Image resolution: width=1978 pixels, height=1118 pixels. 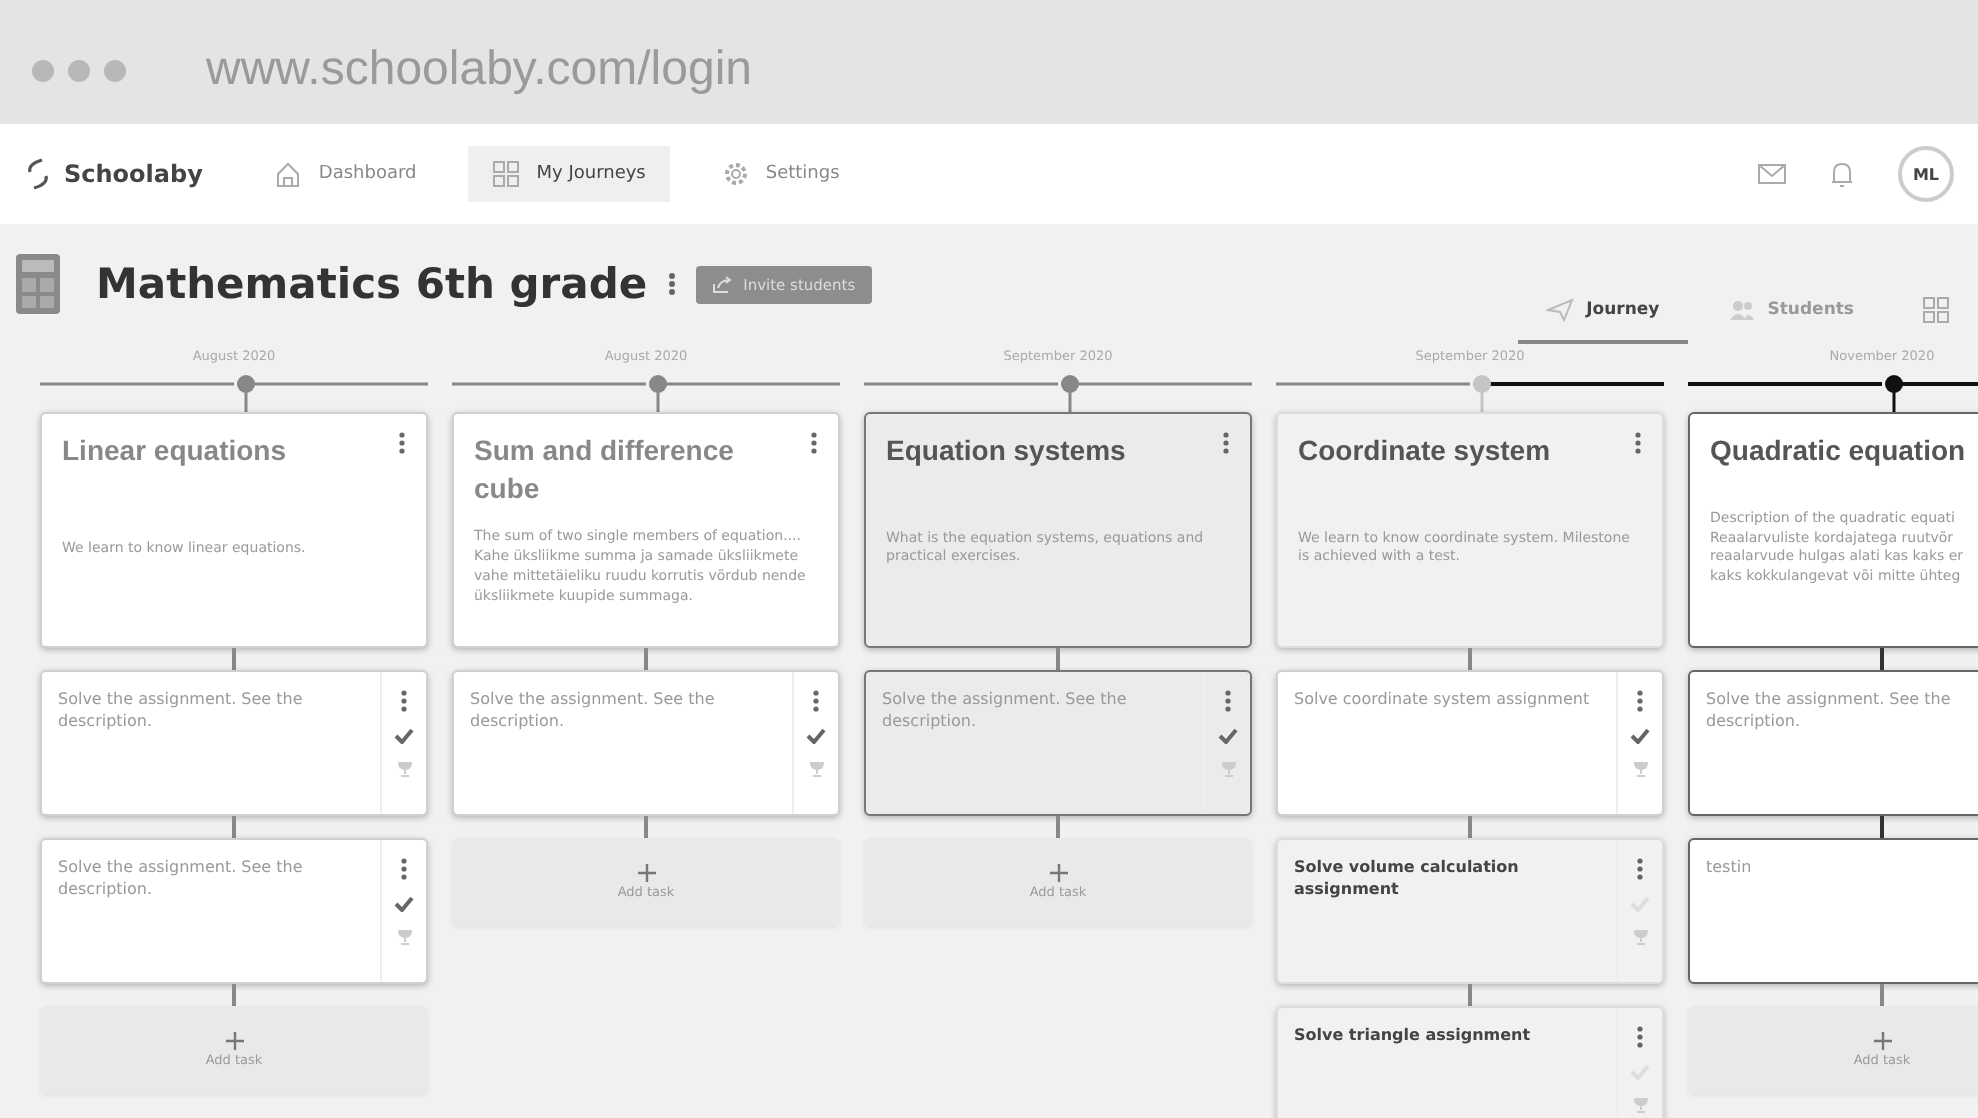 What do you see at coordinates (1560, 310) in the screenshot?
I see `paper-plane-icon` at bounding box center [1560, 310].